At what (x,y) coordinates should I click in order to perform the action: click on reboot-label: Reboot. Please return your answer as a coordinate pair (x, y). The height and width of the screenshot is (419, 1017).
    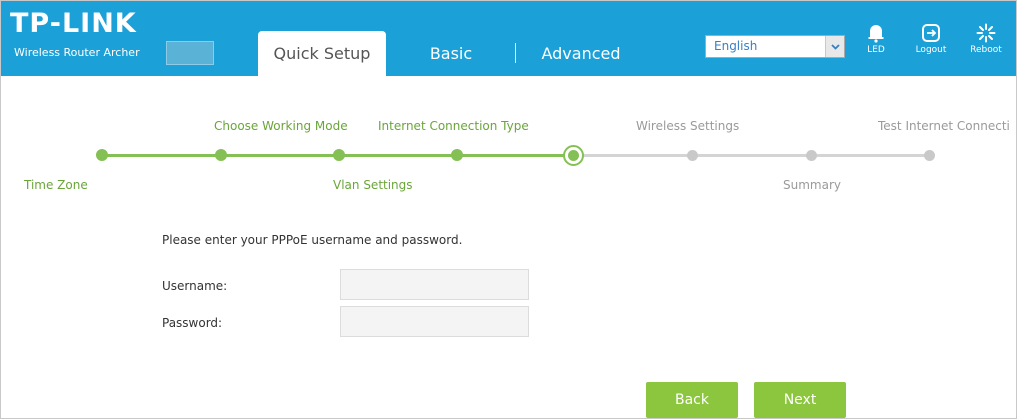
    Looking at the image, I should click on (986, 50).